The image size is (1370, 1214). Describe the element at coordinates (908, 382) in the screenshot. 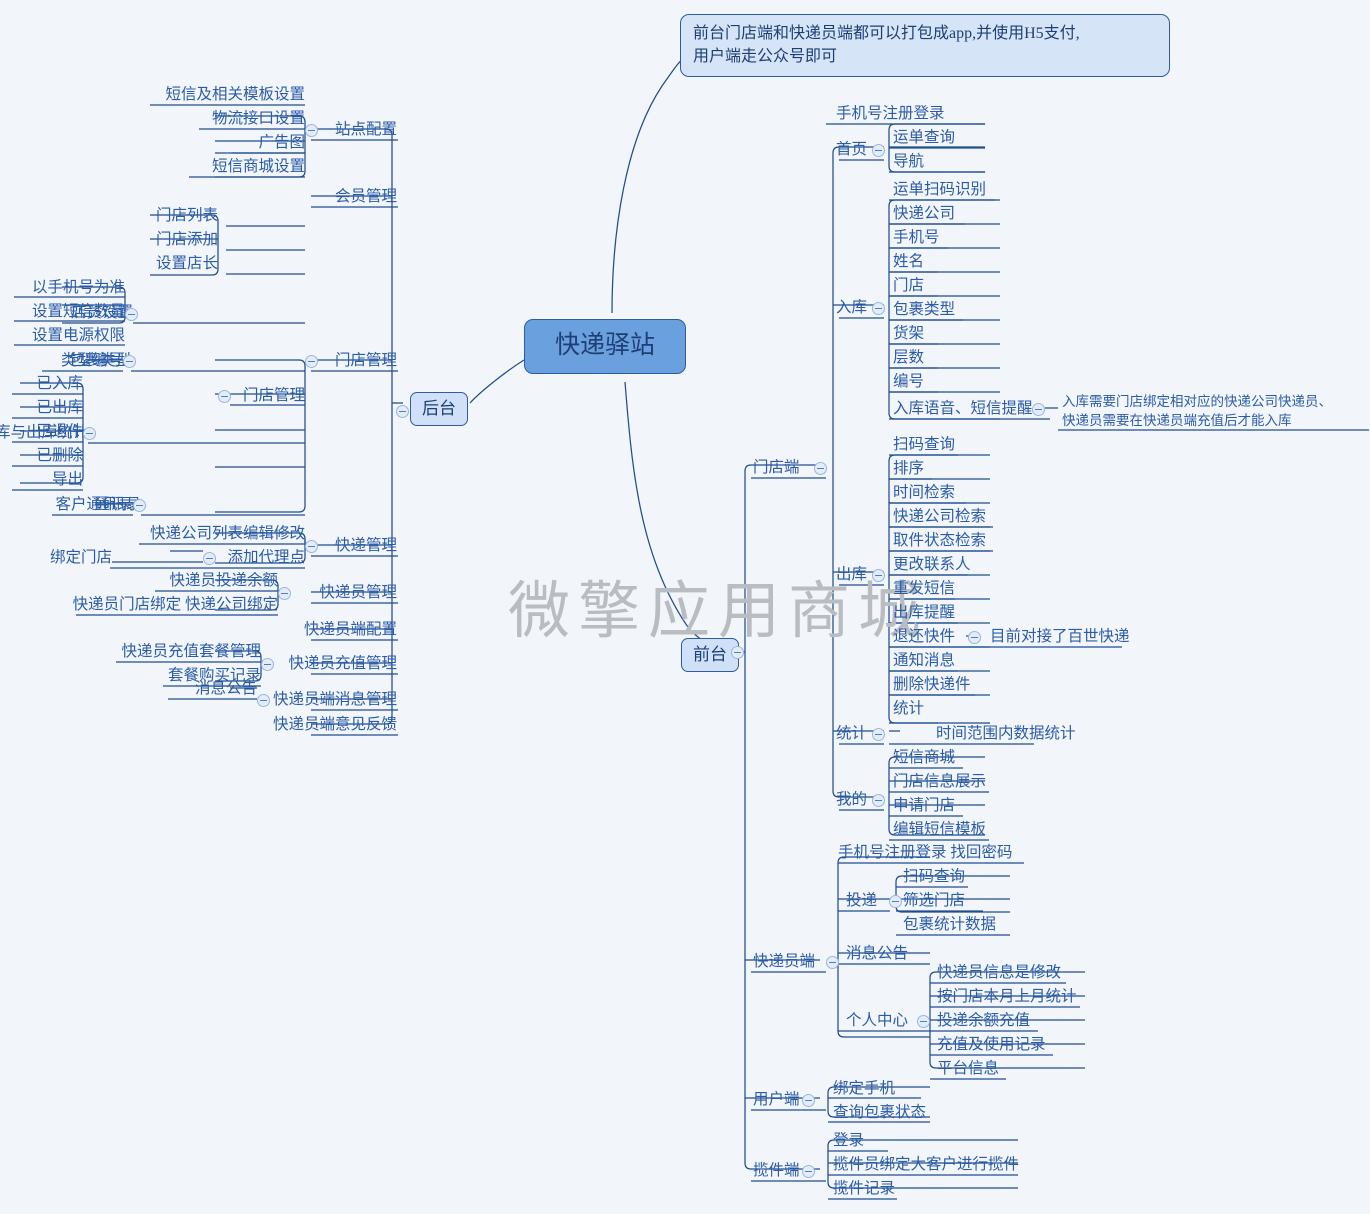

I see `inbound-number: 编号` at that location.